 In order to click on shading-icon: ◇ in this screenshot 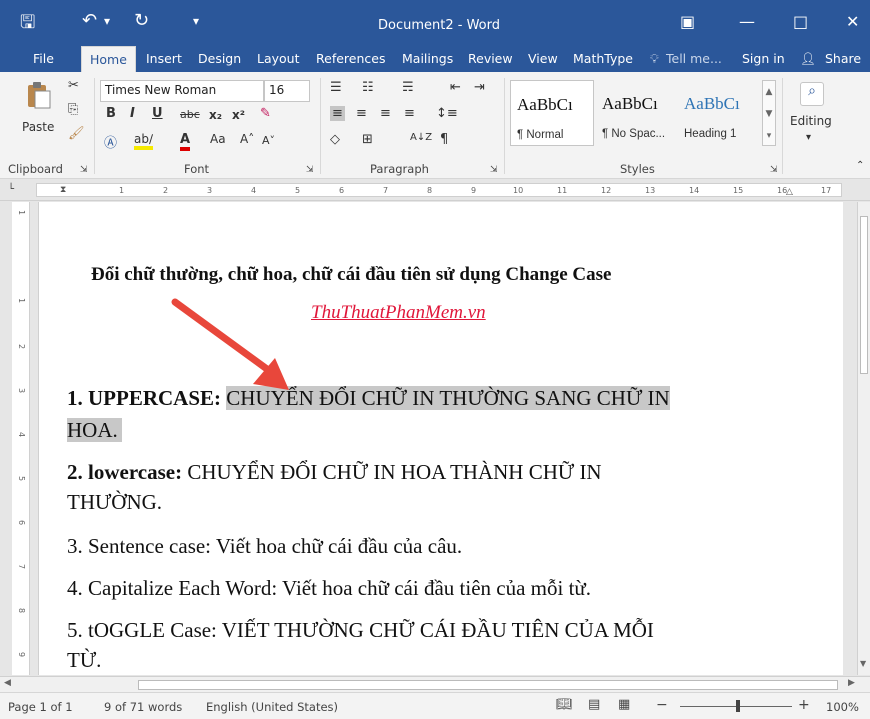, I will do `click(335, 139)`.